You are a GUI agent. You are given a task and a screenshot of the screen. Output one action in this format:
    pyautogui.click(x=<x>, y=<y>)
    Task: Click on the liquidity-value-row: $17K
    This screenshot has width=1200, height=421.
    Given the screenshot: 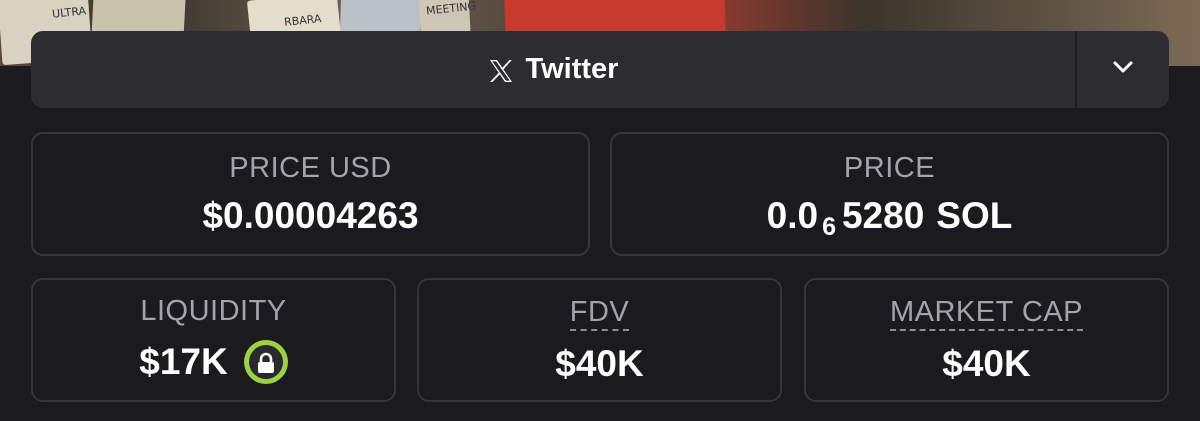 What is the action you would take?
    pyautogui.click(x=213, y=361)
    